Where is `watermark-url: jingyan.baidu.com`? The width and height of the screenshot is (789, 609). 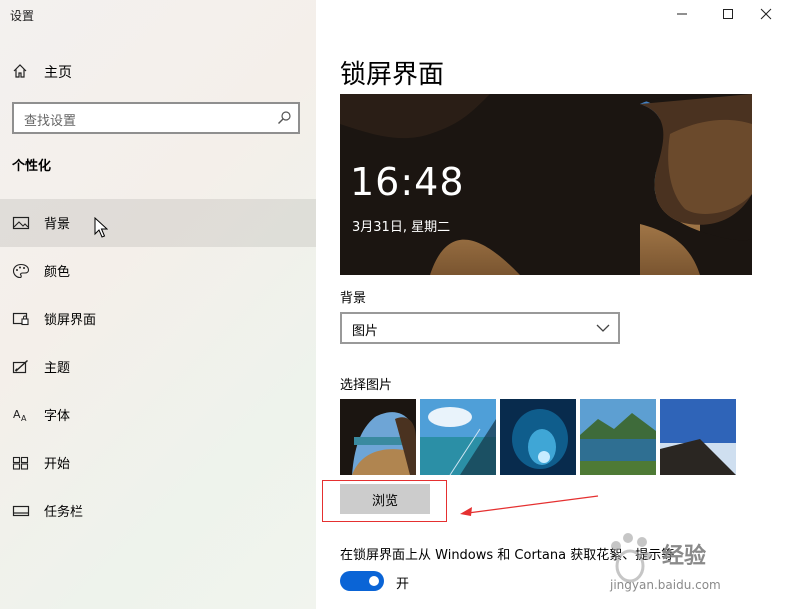
watermark-url: jingyan.baidu.com is located at coordinates (665, 585).